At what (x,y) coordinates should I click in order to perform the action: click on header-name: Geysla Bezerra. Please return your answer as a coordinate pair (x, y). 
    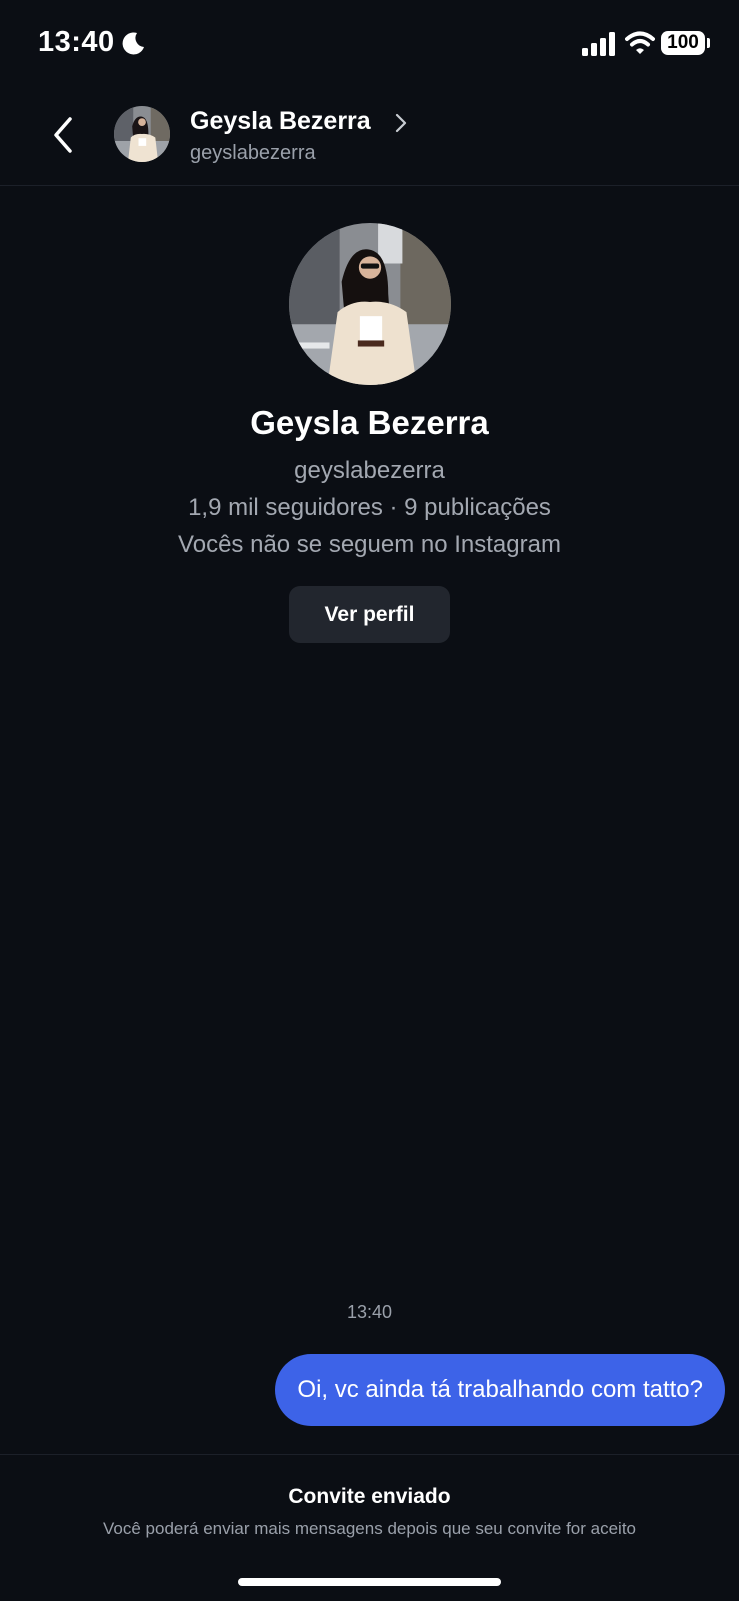
    Looking at the image, I should click on (280, 121).